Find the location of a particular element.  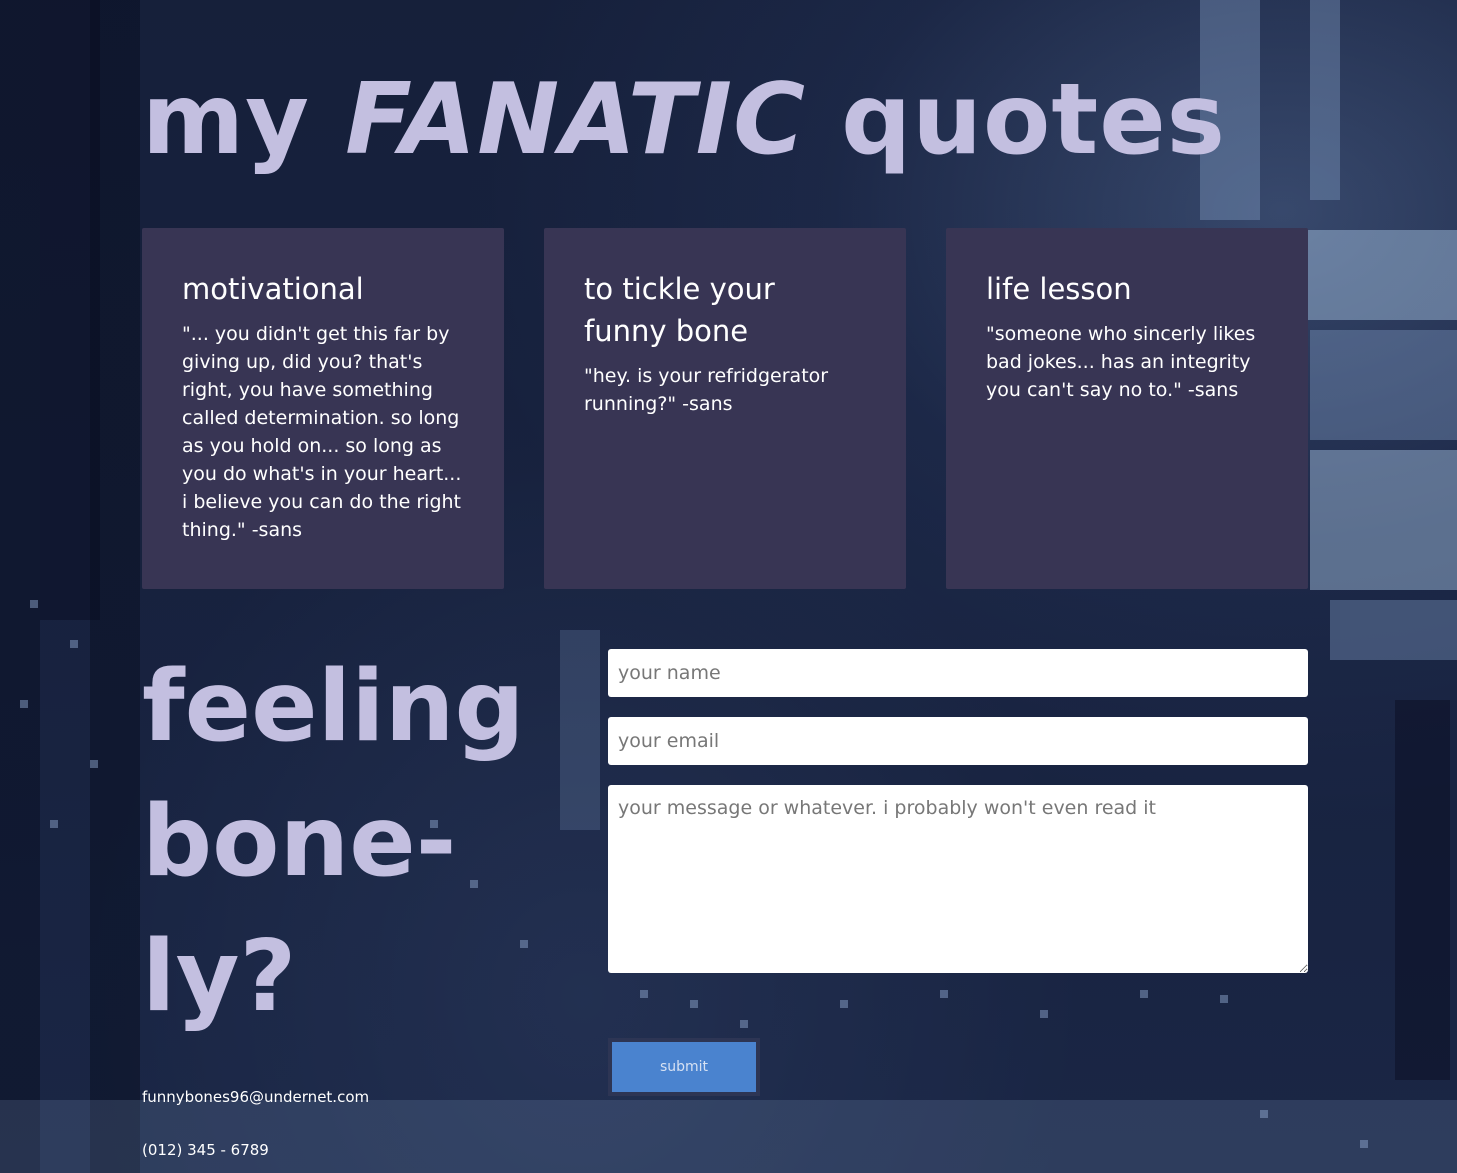

submit-button: submit is located at coordinates (684, 1067).